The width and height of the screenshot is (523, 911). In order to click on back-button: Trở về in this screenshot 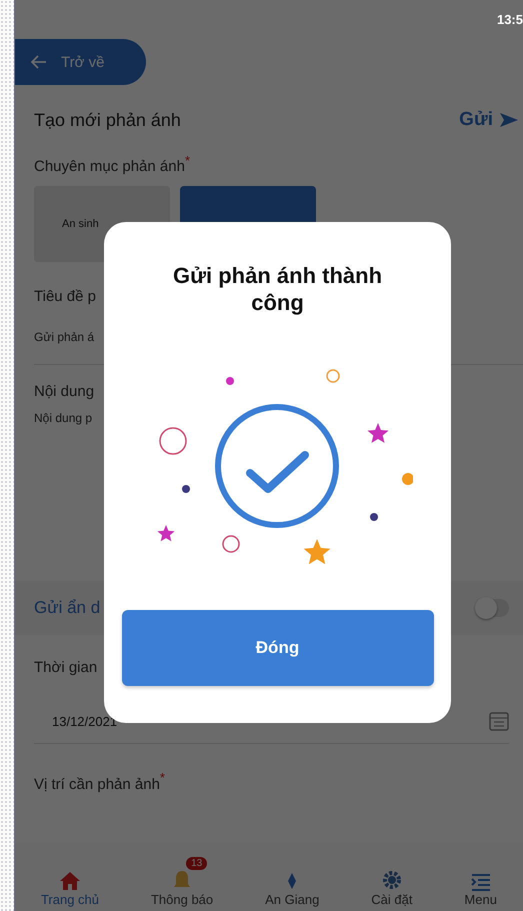, I will do `click(80, 62)`.